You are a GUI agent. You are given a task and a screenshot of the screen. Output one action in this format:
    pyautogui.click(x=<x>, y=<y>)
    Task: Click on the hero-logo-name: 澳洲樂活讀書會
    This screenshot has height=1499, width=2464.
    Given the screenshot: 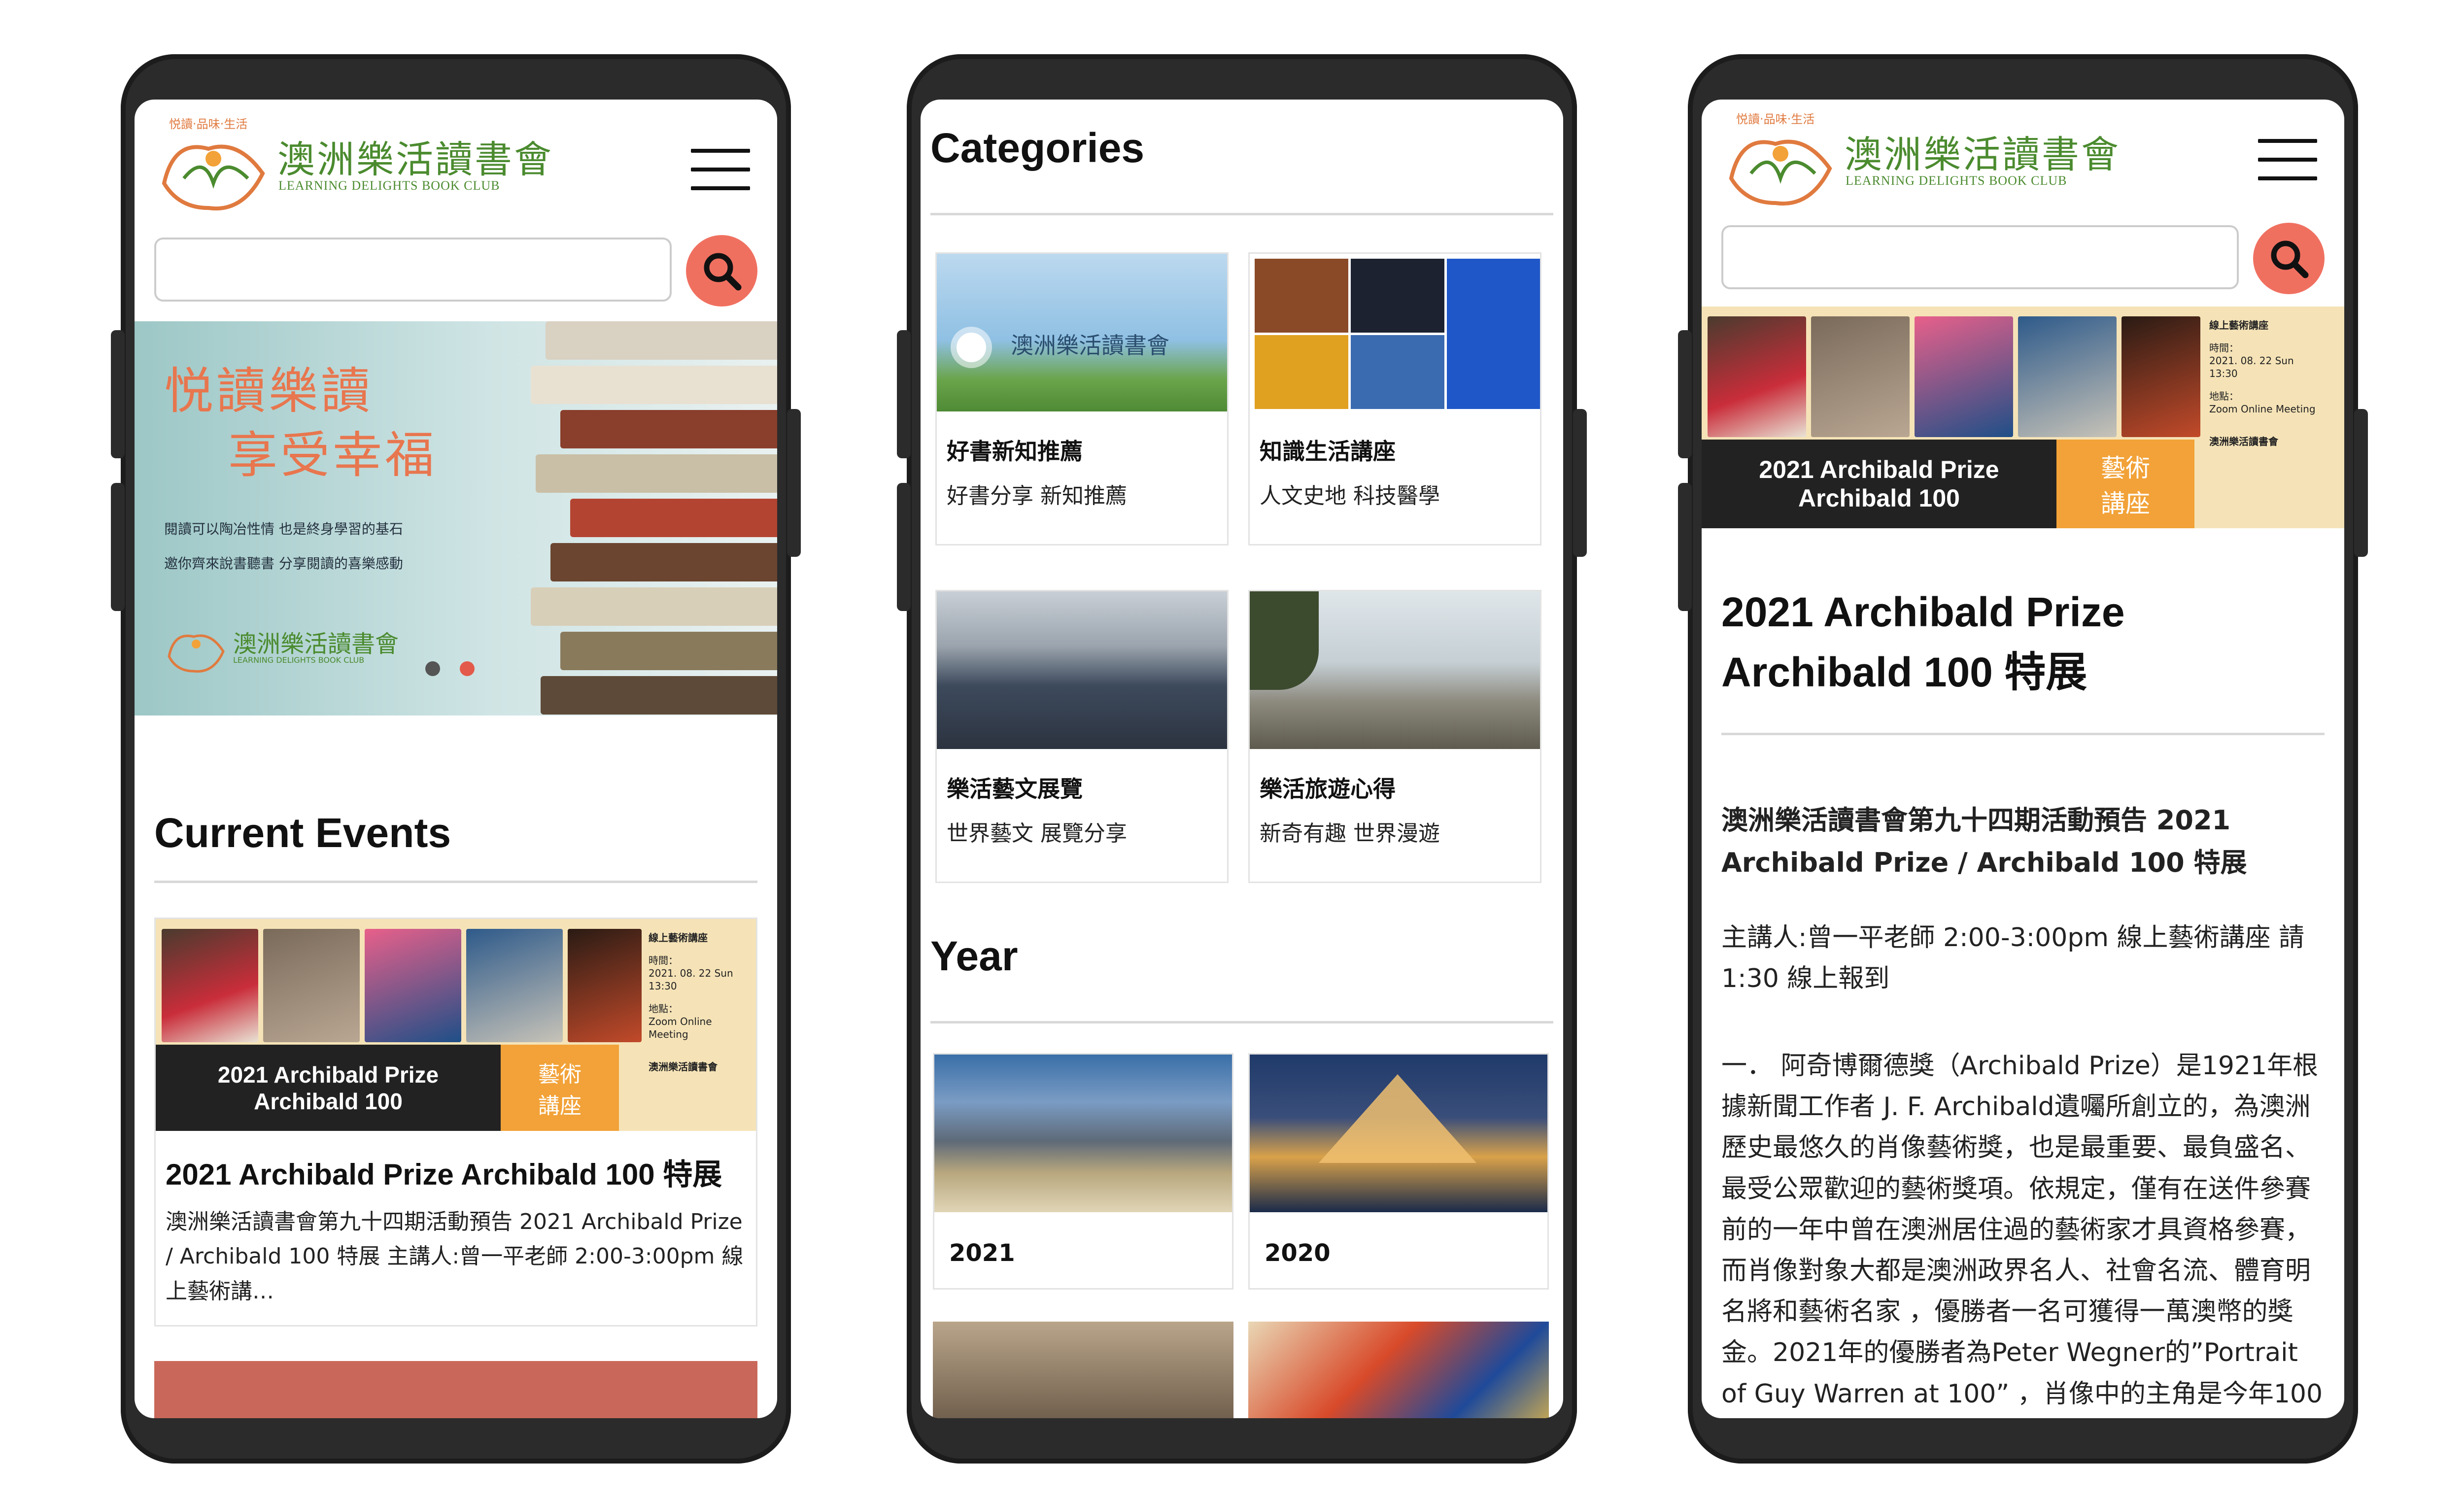 What is the action you would take?
    pyautogui.click(x=316, y=644)
    